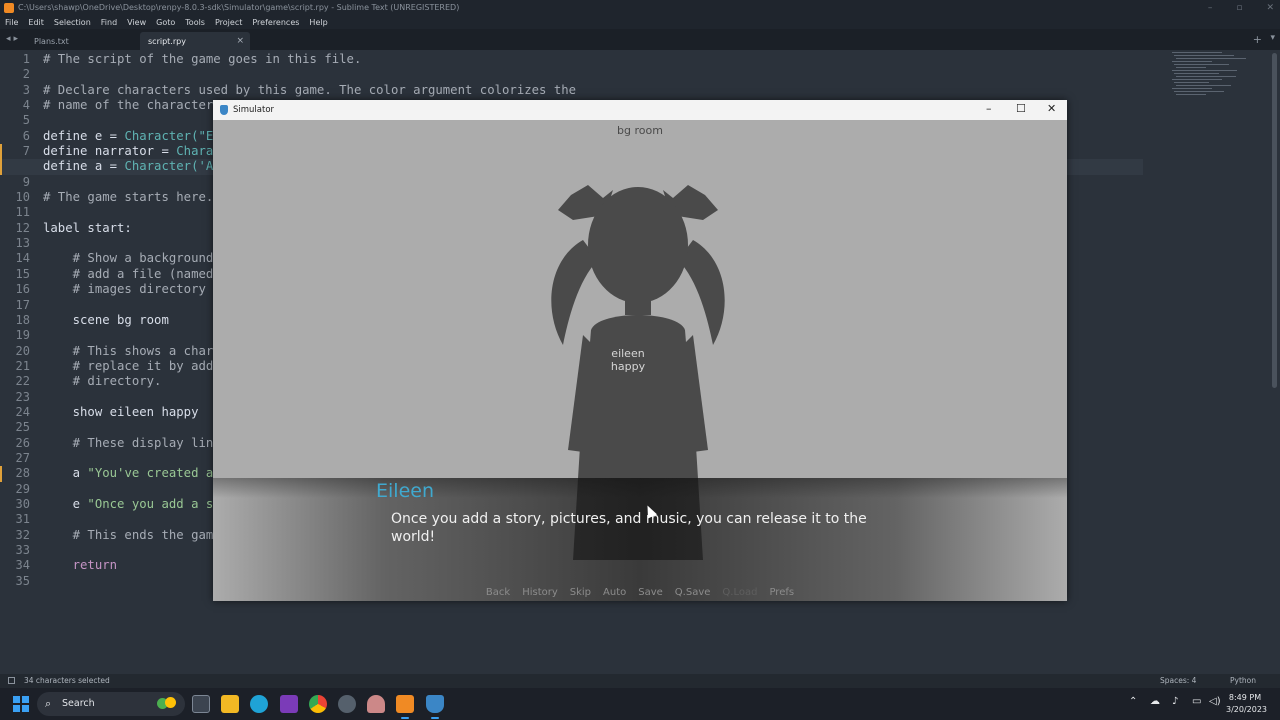 This screenshot has height=720, width=1280. I want to click on character-label-name: eileen, so click(628, 353).